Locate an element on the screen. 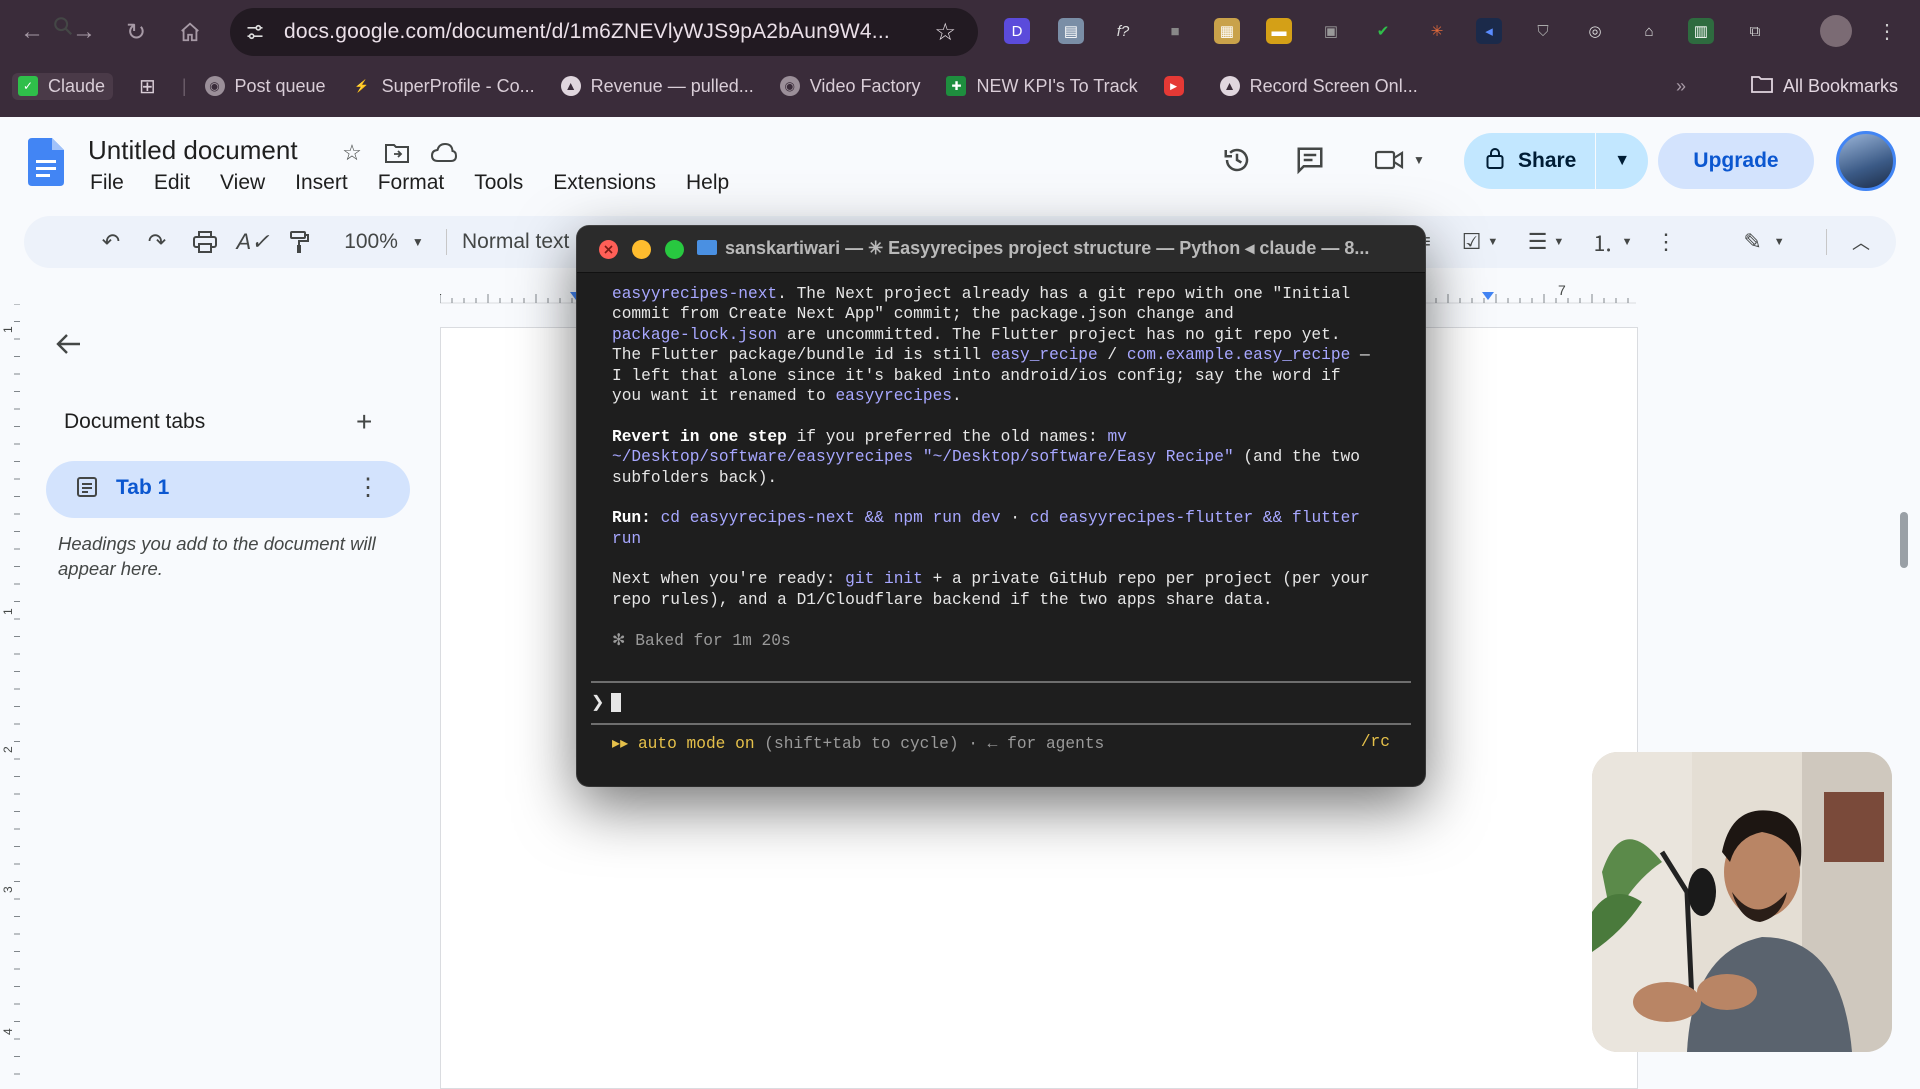 The height and width of the screenshot is (1089, 1920). menu-format: Format is located at coordinates (411, 183).